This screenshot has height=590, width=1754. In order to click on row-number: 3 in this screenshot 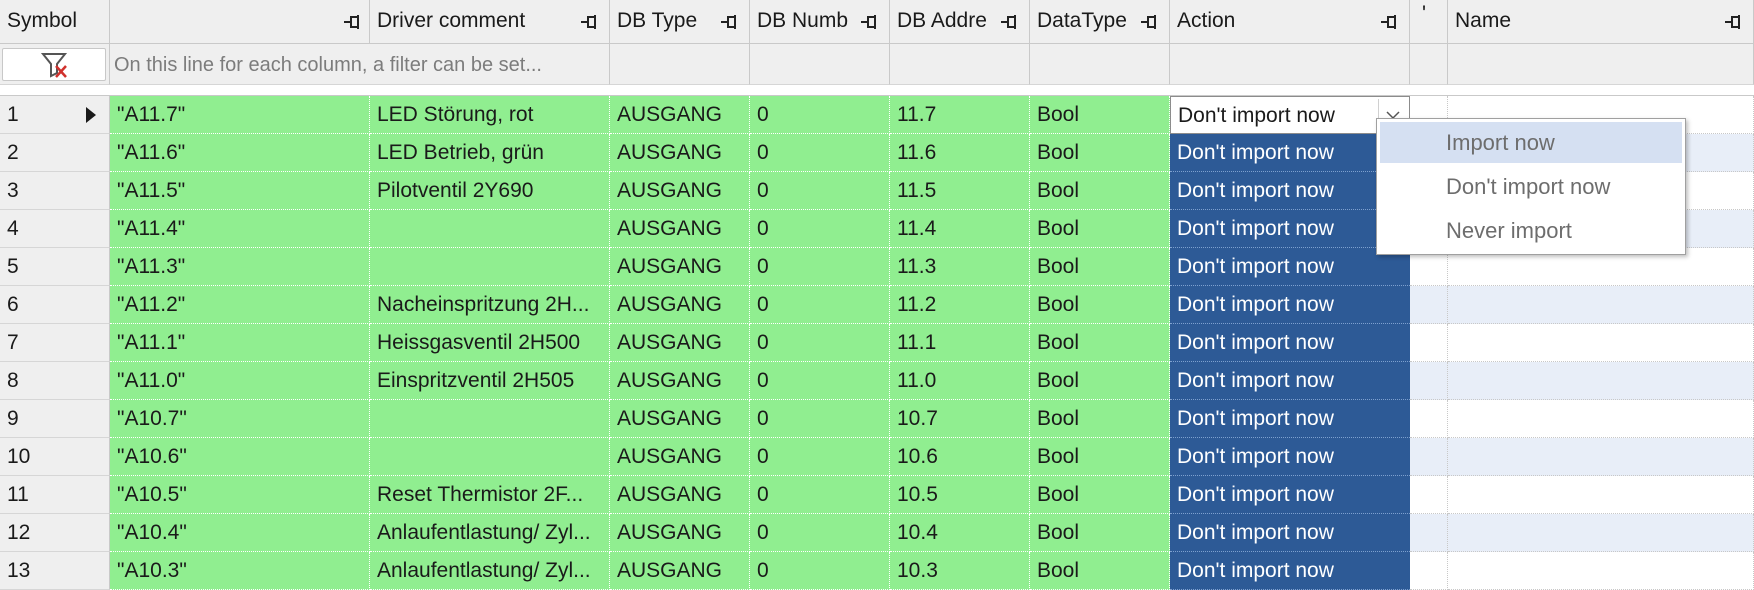, I will do `click(55, 191)`.